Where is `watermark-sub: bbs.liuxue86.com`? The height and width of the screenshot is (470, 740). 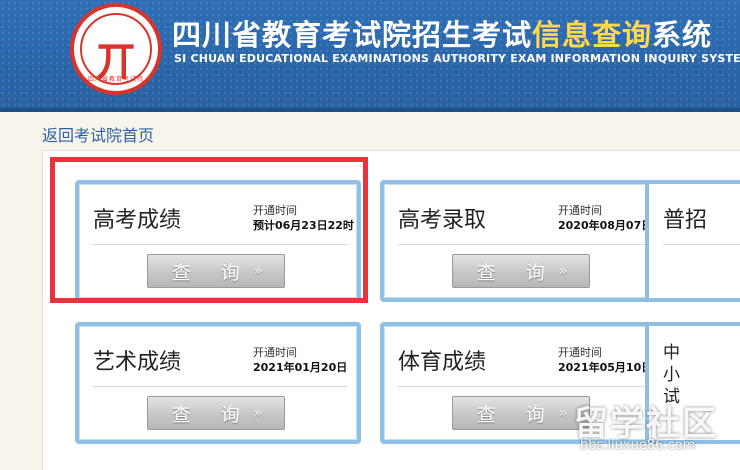 watermark-sub: bbs.liuxue86.com is located at coordinates (638, 445).